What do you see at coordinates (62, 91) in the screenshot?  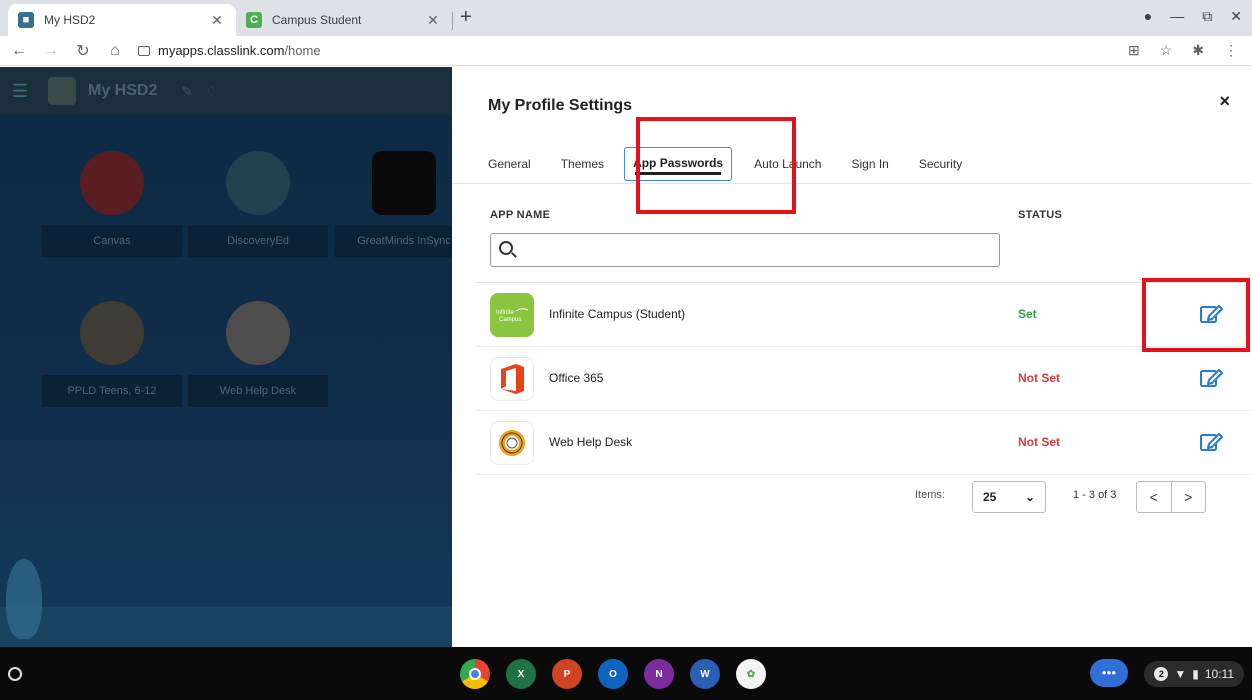 I see `district-logo` at bounding box center [62, 91].